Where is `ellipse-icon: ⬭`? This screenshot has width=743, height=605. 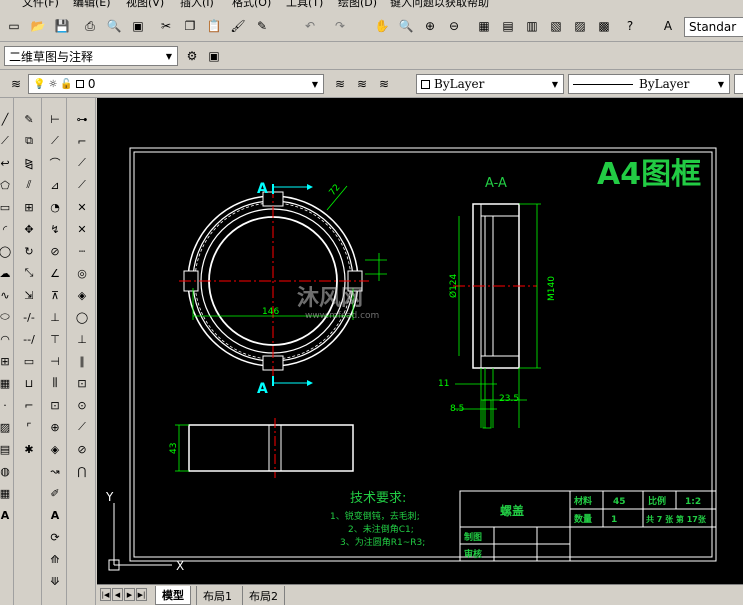
ellipse-icon: ⬭ is located at coordinates (7, 317).